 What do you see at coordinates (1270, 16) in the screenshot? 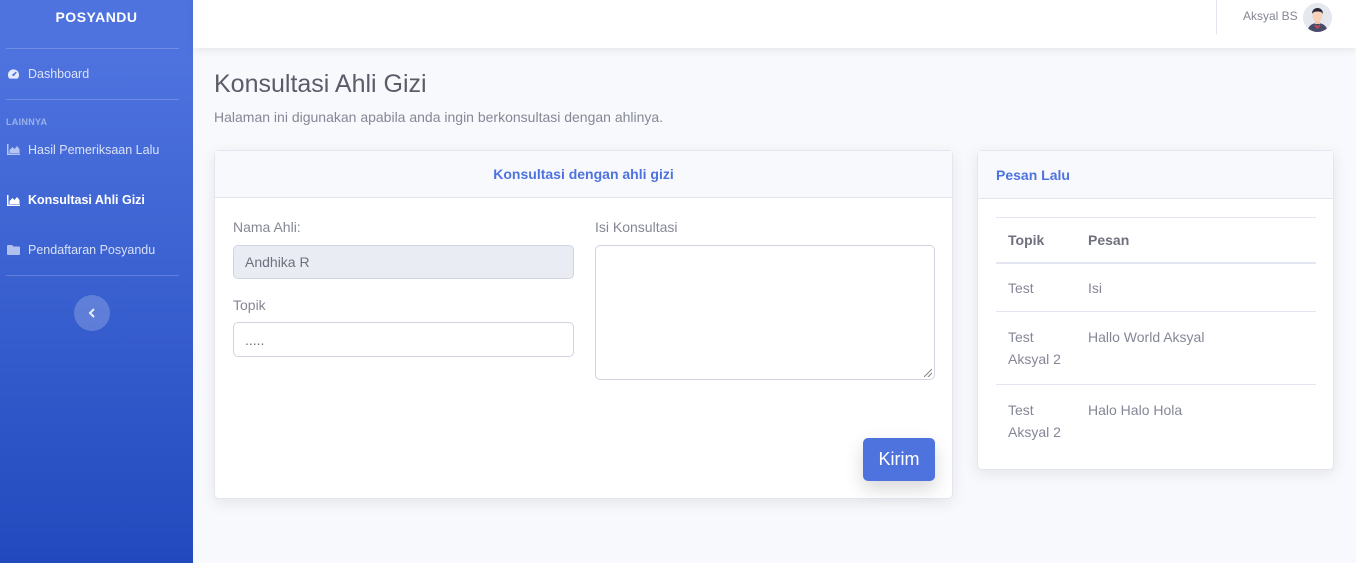
I see `user-name: Aksyal BS` at bounding box center [1270, 16].